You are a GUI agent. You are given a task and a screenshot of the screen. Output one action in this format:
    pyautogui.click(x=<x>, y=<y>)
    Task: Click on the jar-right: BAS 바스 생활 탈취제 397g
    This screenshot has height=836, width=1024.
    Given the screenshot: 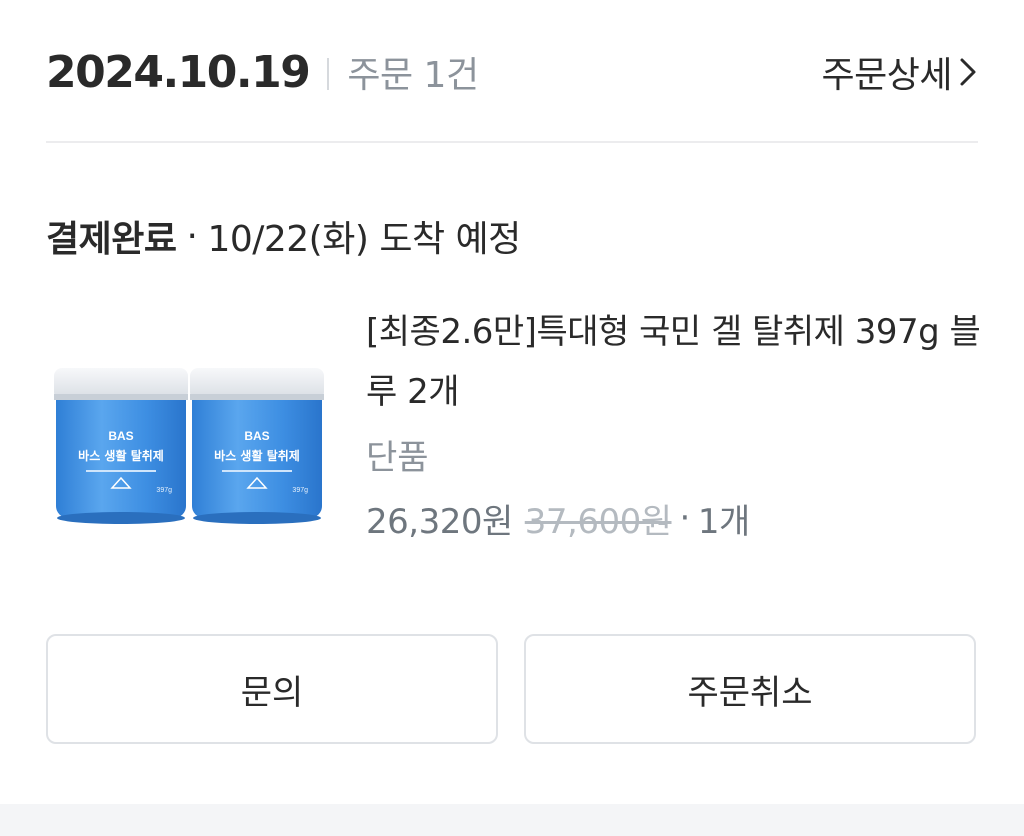 What is the action you would take?
    pyautogui.click(x=257, y=446)
    